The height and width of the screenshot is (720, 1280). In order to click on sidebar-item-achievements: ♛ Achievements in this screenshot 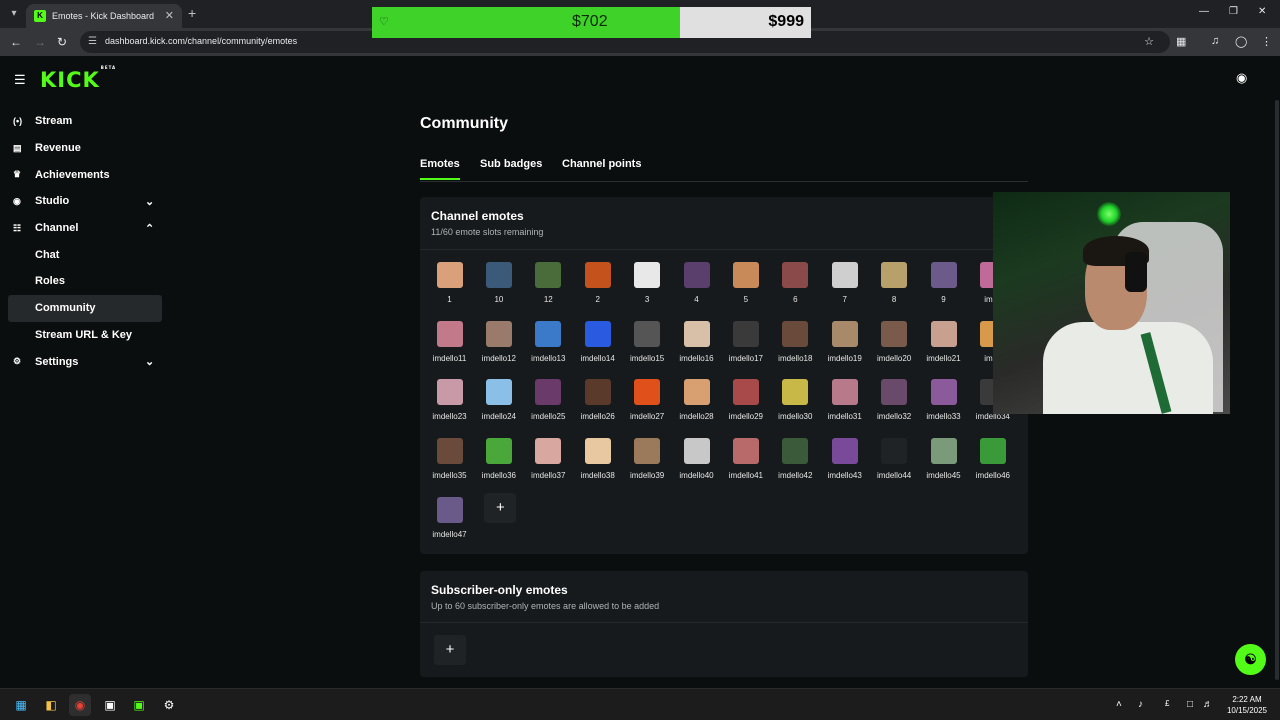, I will do `click(85, 174)`.